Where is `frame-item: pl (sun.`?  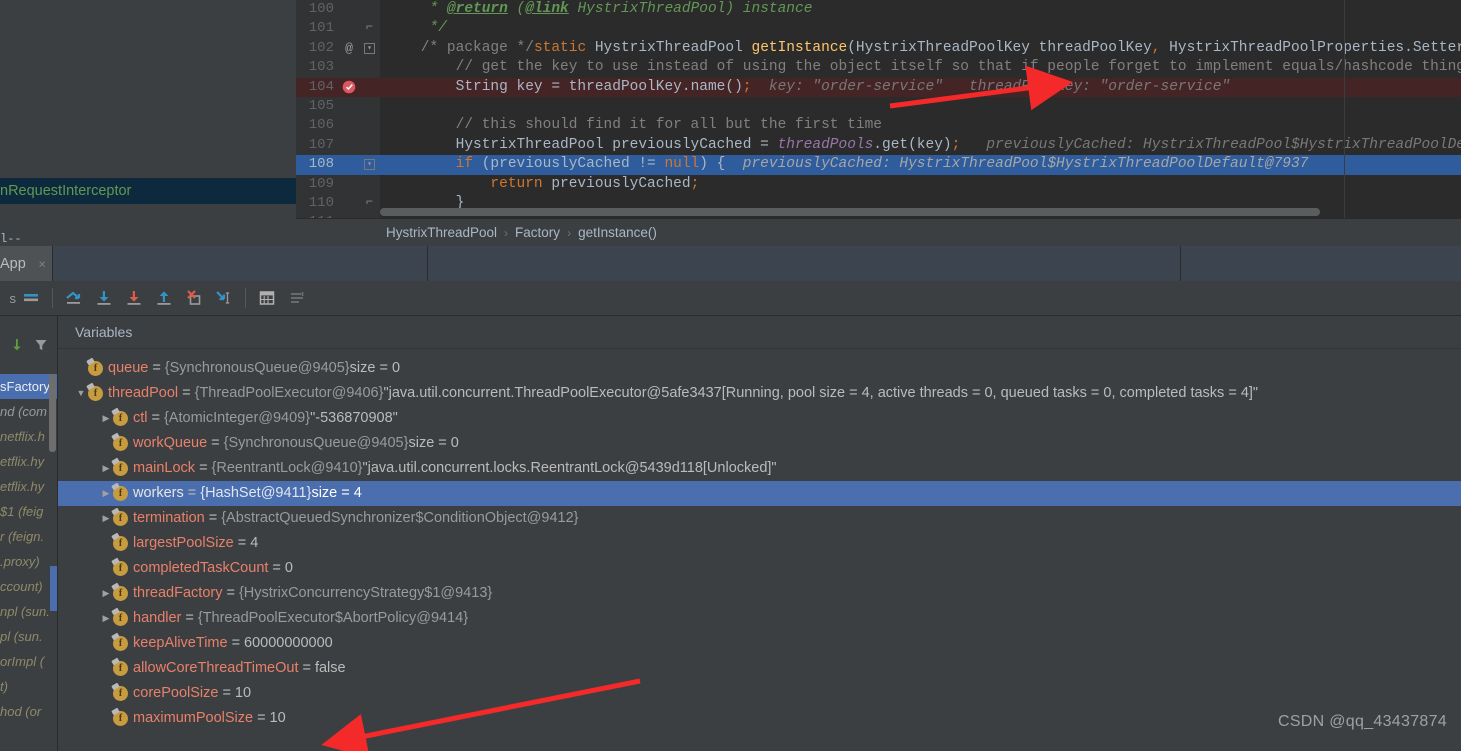 frame-item: pl (sun. is located at coordinates (28, 636).